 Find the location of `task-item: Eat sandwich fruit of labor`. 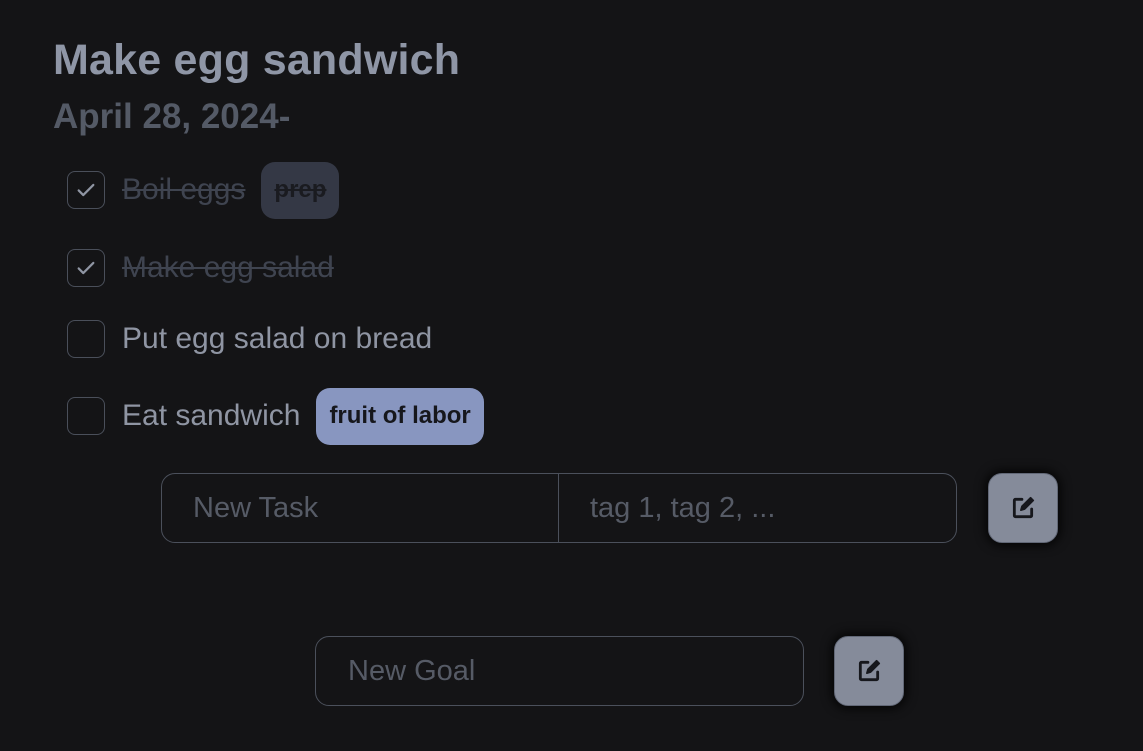

task-item: Eat sandwich fruit of labor is located at coordinates (275, 416).